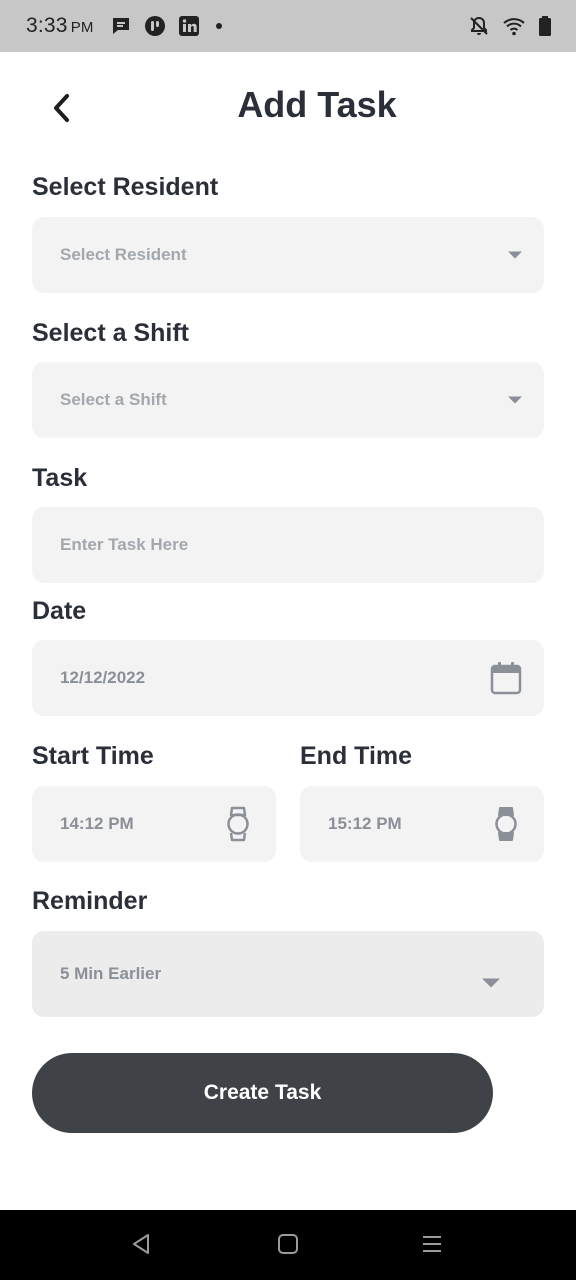  Describe the element at coordinates (479, 25) in the screenshot. I see `bell-off-icon` at that location.